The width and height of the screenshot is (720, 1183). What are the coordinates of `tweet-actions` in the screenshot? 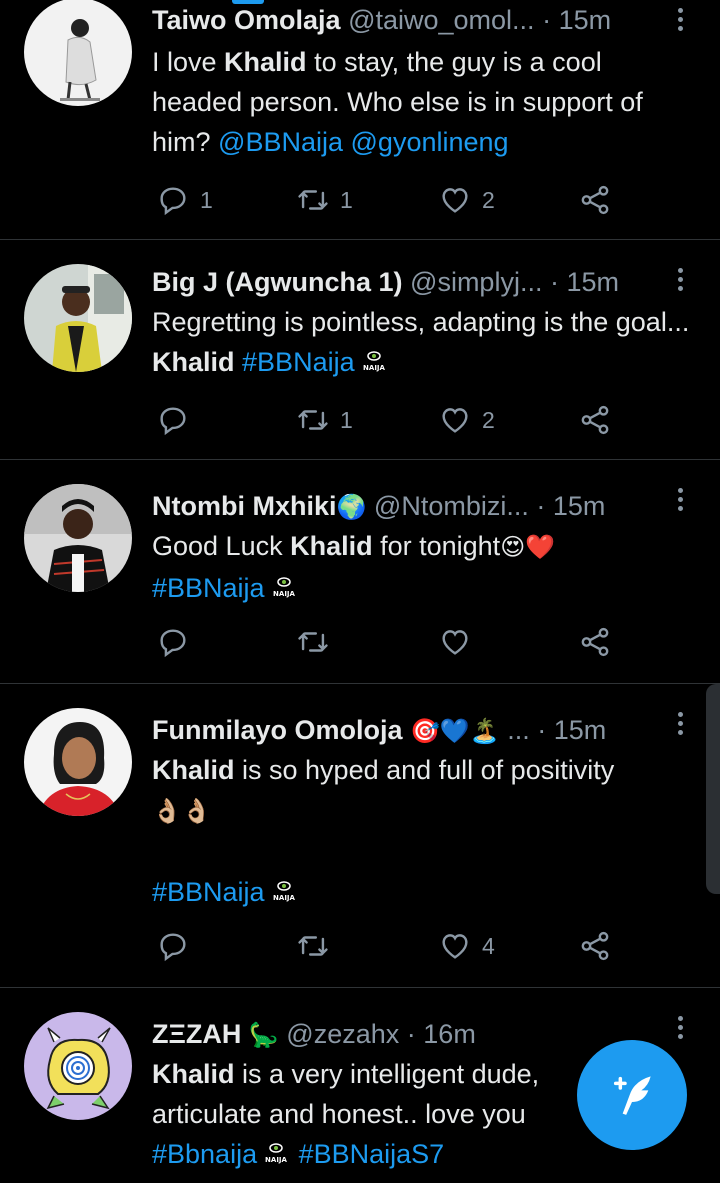 It's located at (392, 642).